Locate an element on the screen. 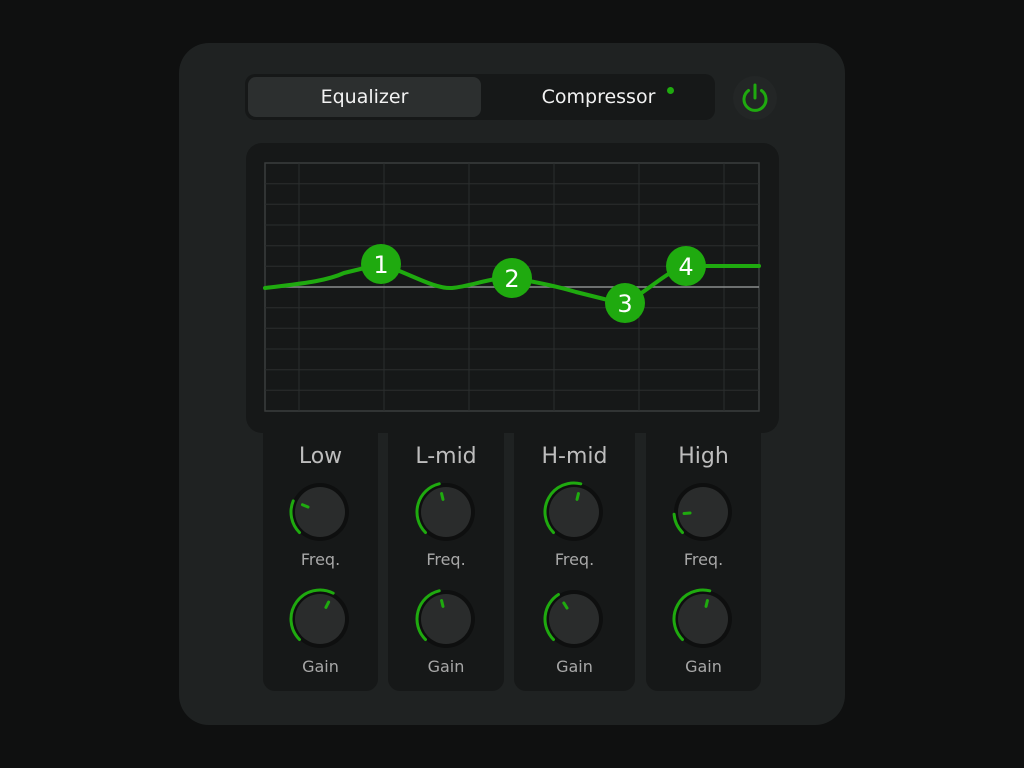 The width and height of the screenshot is (1024, 768). knob-h-mid-freq is located at coordinates (574, 512).